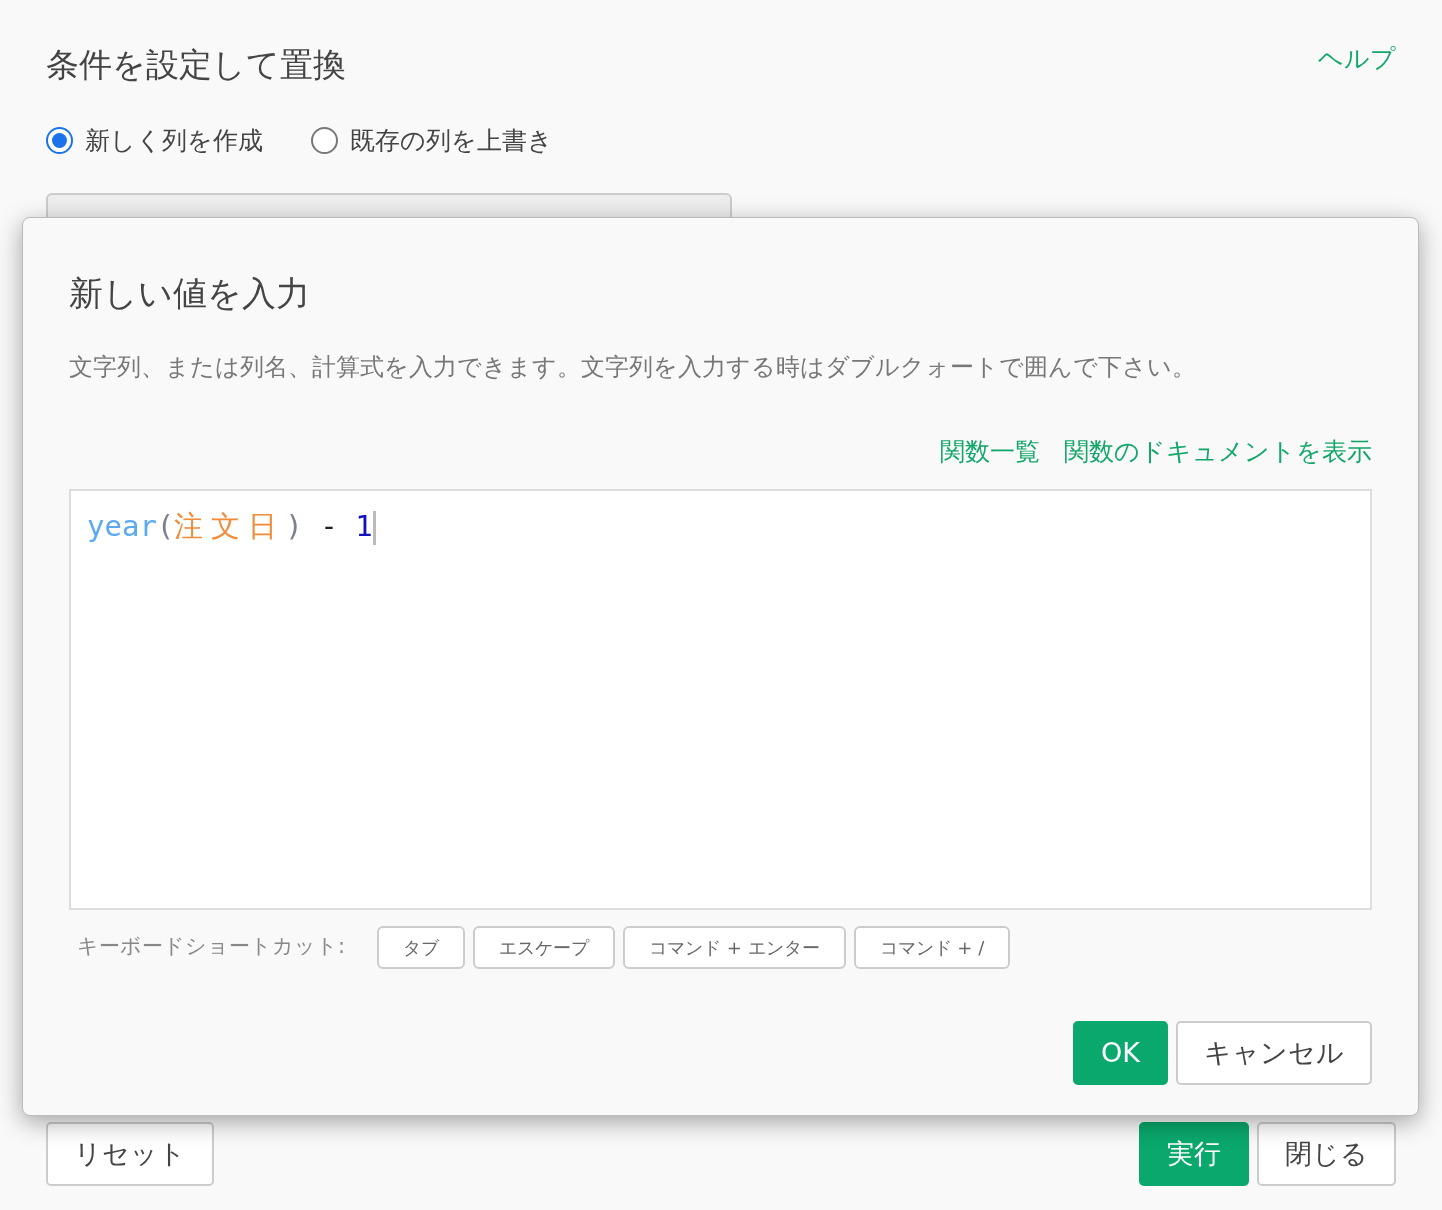 This screenshot has width=1442, height=1210. Describe the element at coordinates (211, 947) in the screenshot. I see `shortcuts-label: キーボードショートカット:` at that location.